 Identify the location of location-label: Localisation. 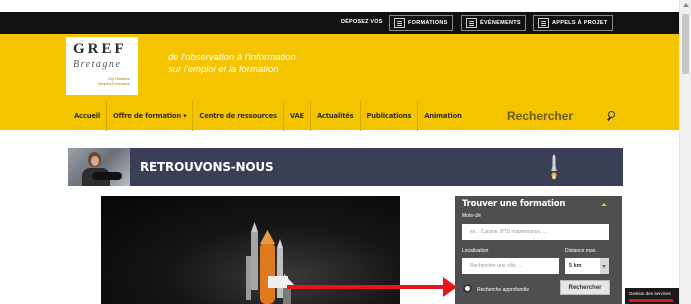
(475, 251).